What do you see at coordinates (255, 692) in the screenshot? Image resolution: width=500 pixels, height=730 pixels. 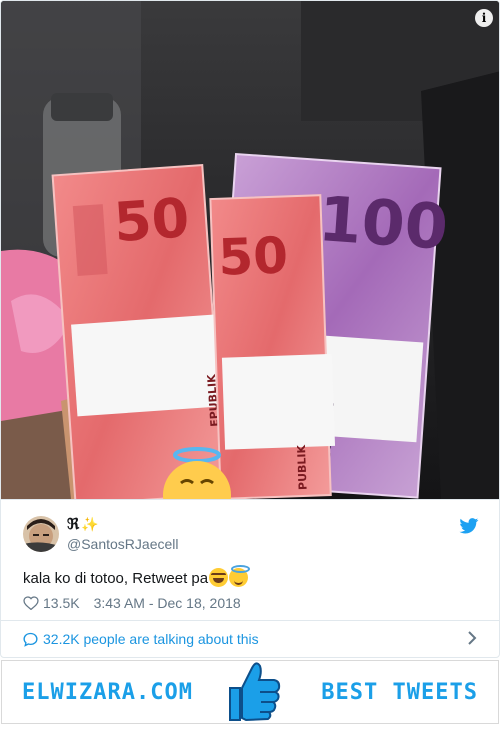 I see `thumbs-up-icon` at bounding box center [255, 692].